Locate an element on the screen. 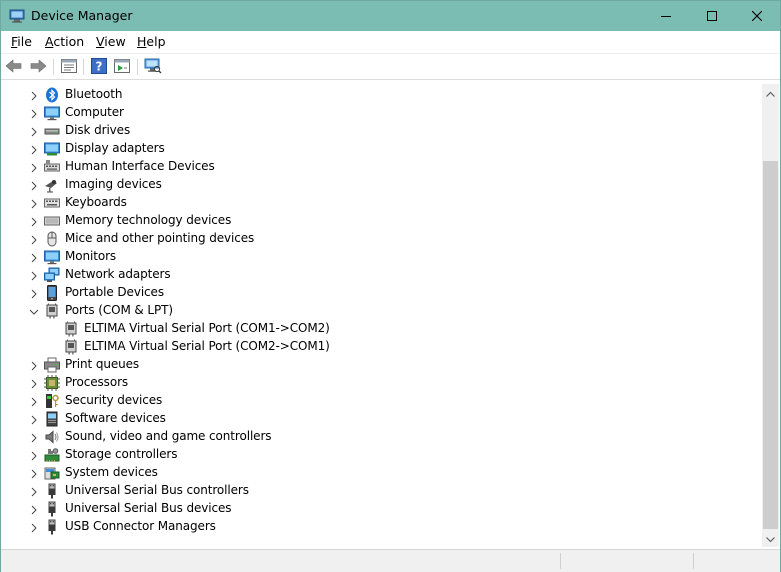  help-button: ? is located at coordinates (99, 67).